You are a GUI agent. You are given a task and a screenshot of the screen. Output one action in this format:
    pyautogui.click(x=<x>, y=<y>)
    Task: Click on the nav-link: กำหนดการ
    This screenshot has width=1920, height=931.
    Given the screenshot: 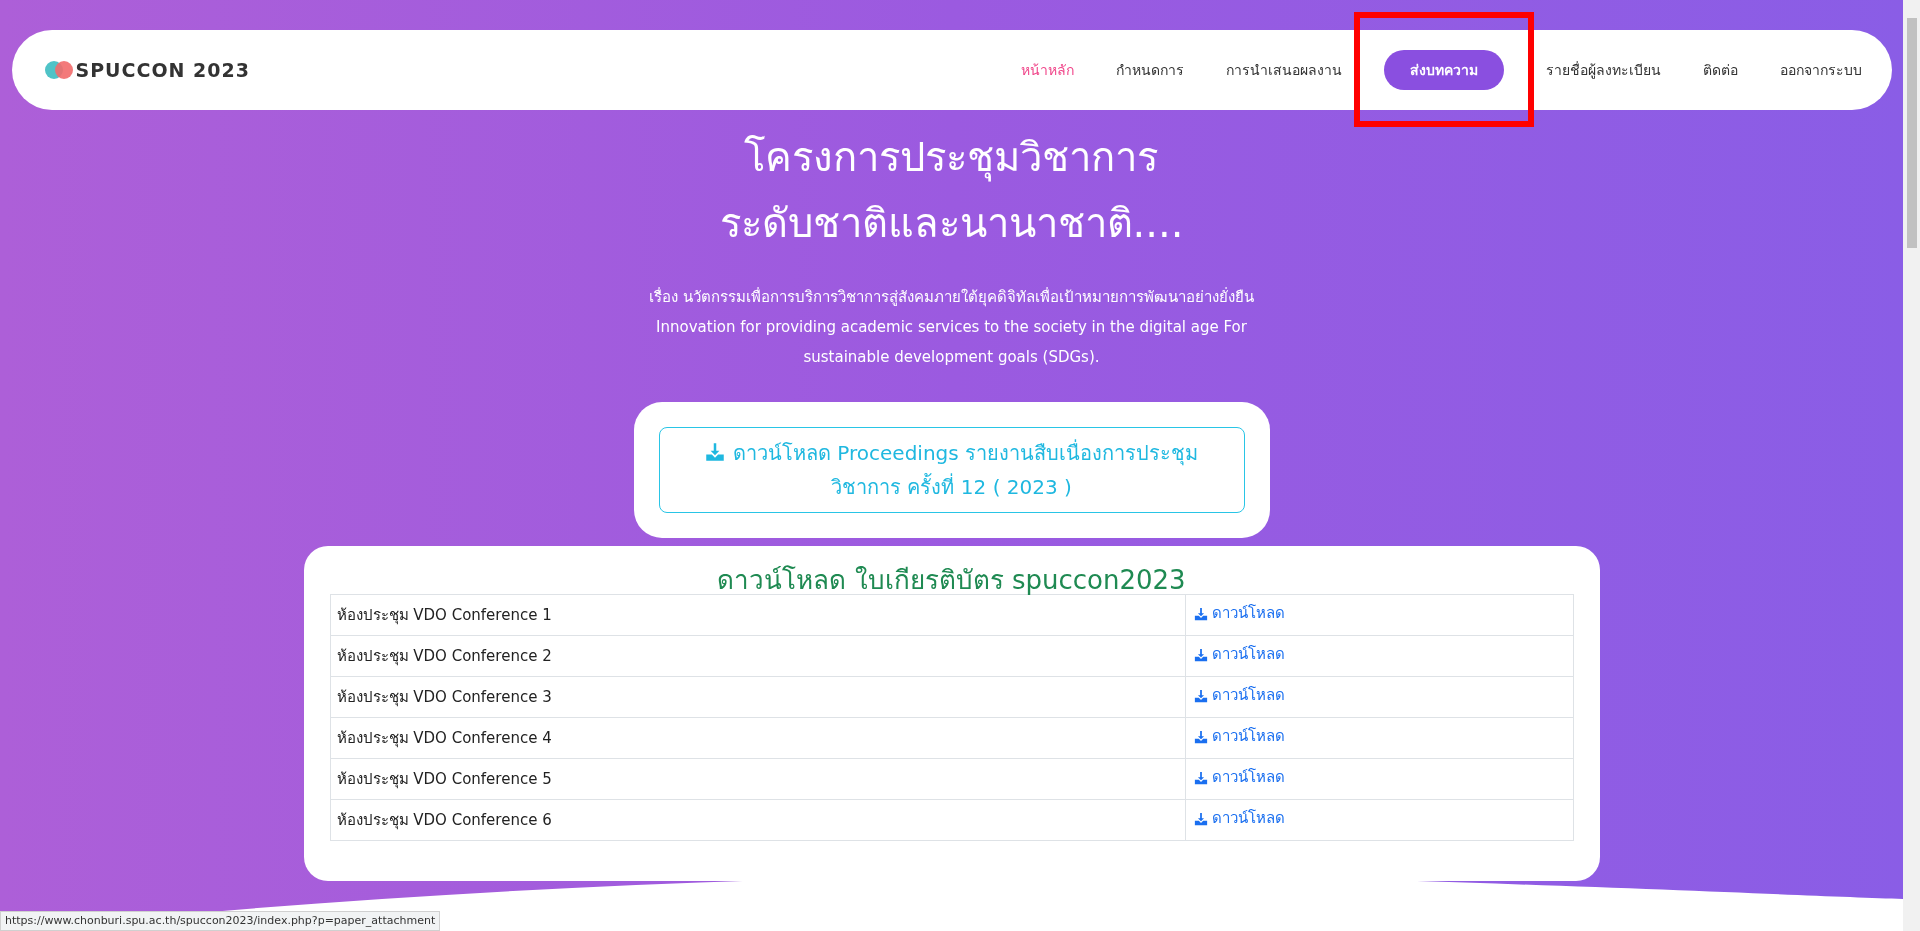 What is the action you would take?
    pyautogui.click(x=1149, y=70)
    